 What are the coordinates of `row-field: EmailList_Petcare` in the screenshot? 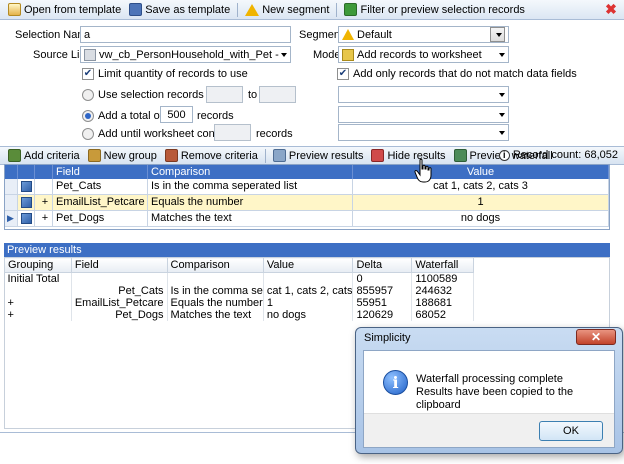 It's located at (100, 202).